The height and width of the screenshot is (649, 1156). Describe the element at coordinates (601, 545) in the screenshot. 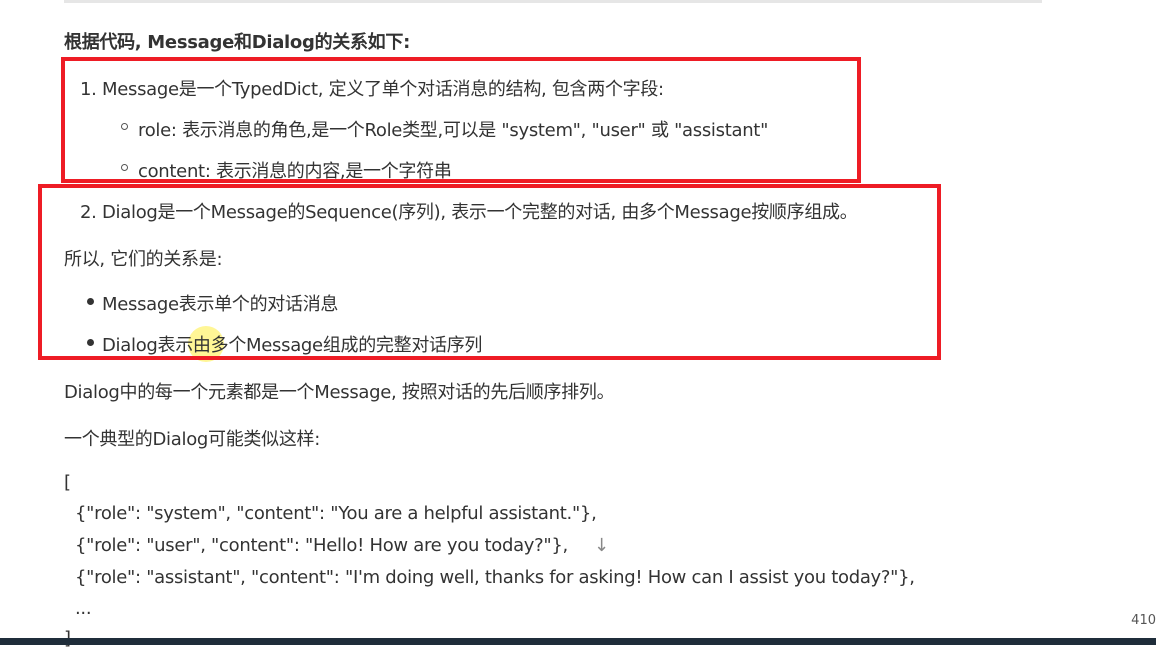

I see `scroll-down-arrow-icon: ↓` at that location.